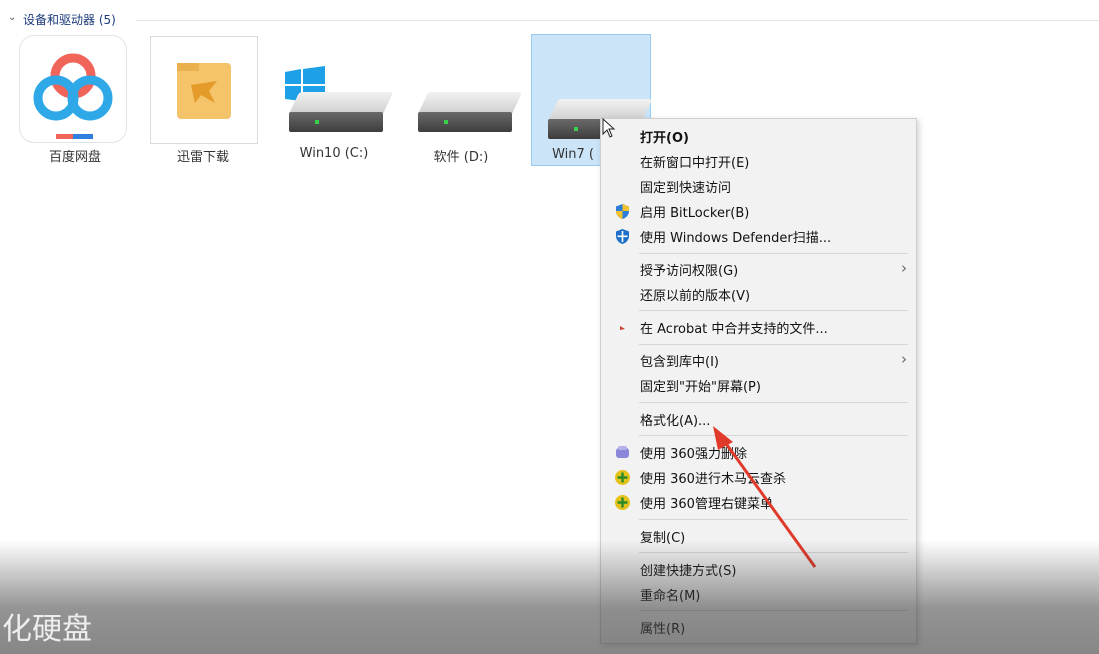  What do you see at coordinates (765, 497) in the screenshot?
I see `annotation-arrow-icon` at bounding box center [765, 497].